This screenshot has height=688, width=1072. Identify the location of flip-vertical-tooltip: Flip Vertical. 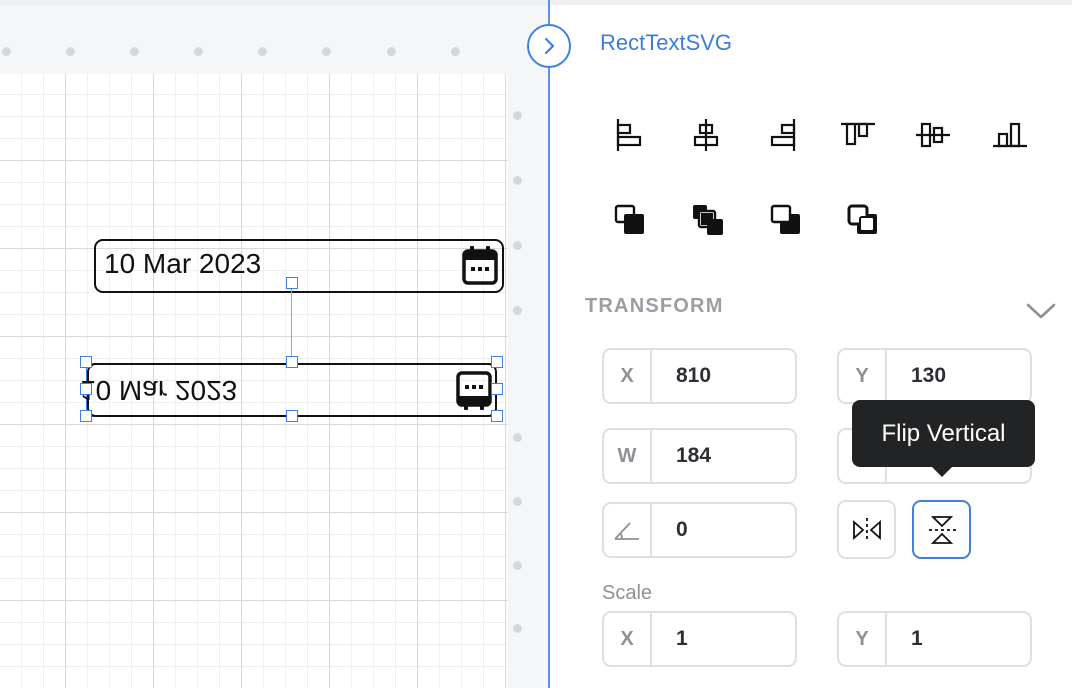
(943, 433).